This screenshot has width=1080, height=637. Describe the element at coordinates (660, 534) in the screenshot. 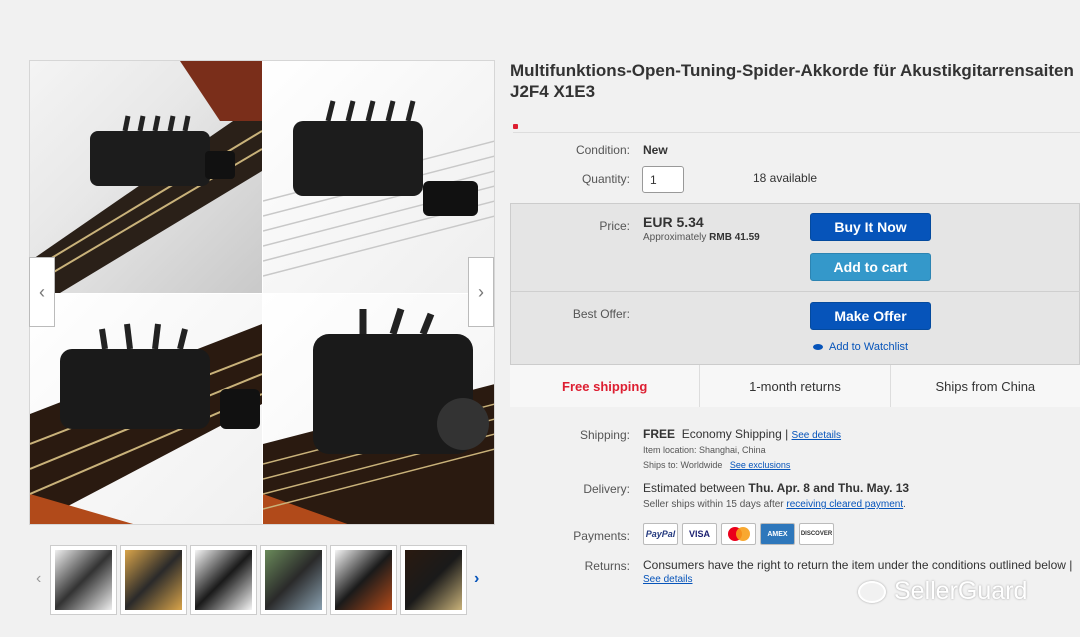

I see `paypal-icon: PayPal` at that location.